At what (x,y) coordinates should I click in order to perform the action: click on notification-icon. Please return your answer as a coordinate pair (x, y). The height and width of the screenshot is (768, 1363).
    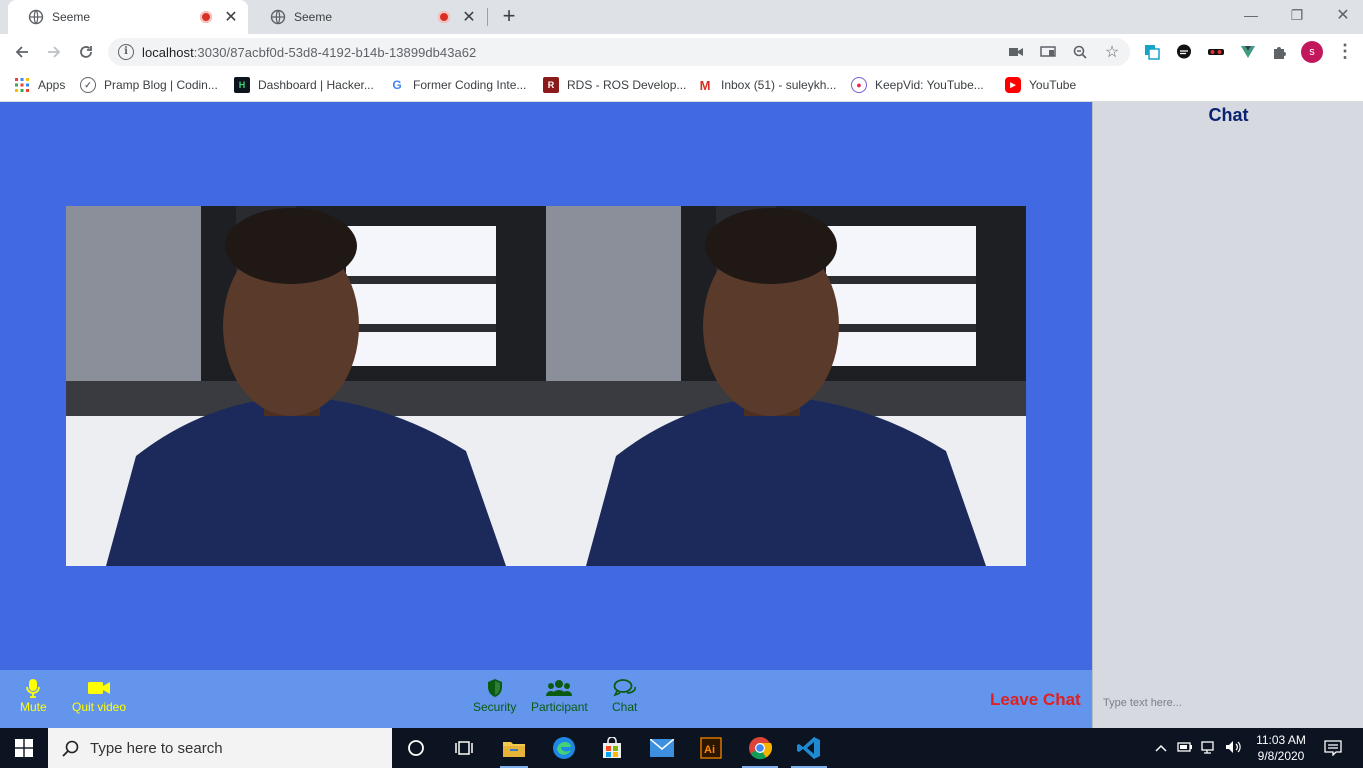
    Looking at the image, I should click on (1333, 748).